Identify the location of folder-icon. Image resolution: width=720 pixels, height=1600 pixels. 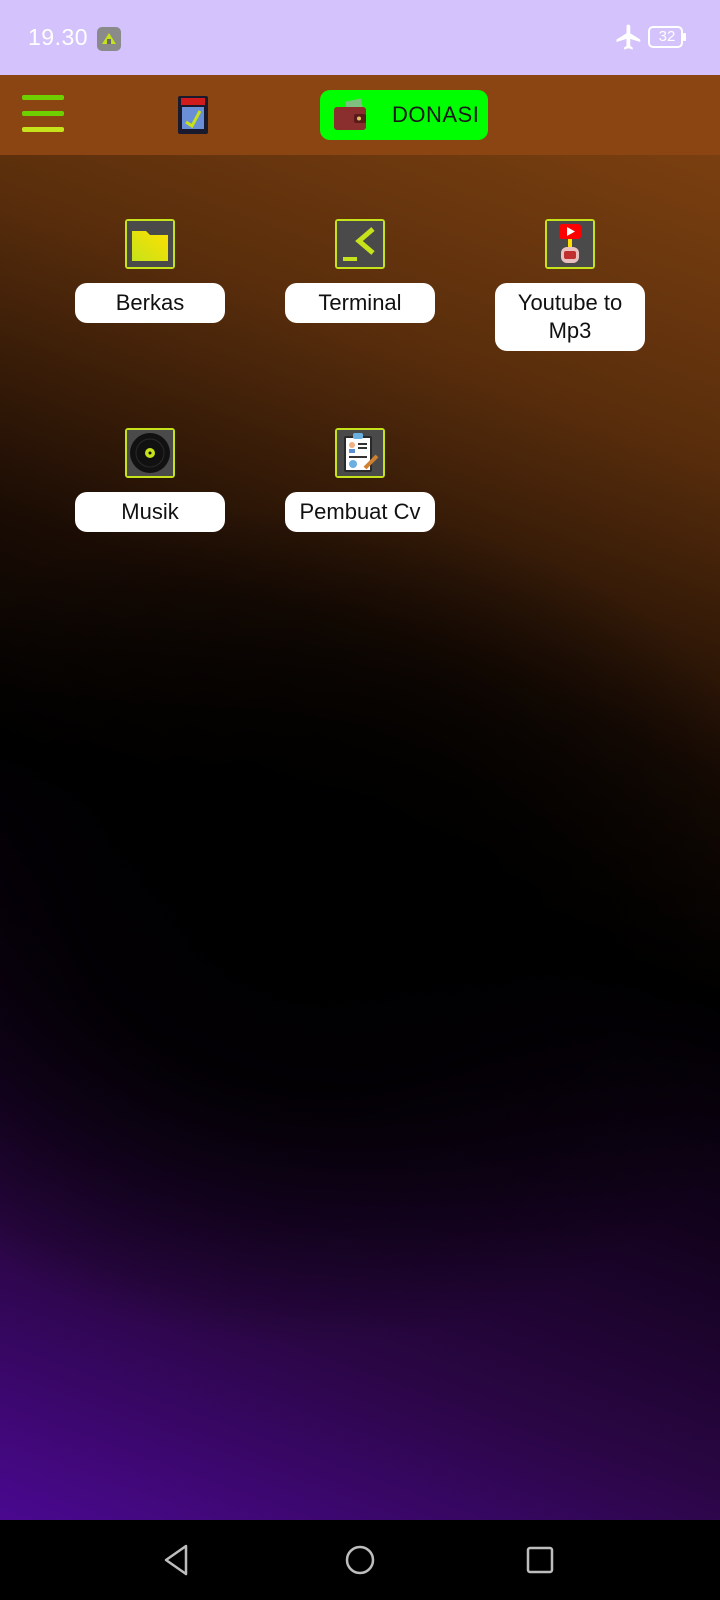
(150, 244).